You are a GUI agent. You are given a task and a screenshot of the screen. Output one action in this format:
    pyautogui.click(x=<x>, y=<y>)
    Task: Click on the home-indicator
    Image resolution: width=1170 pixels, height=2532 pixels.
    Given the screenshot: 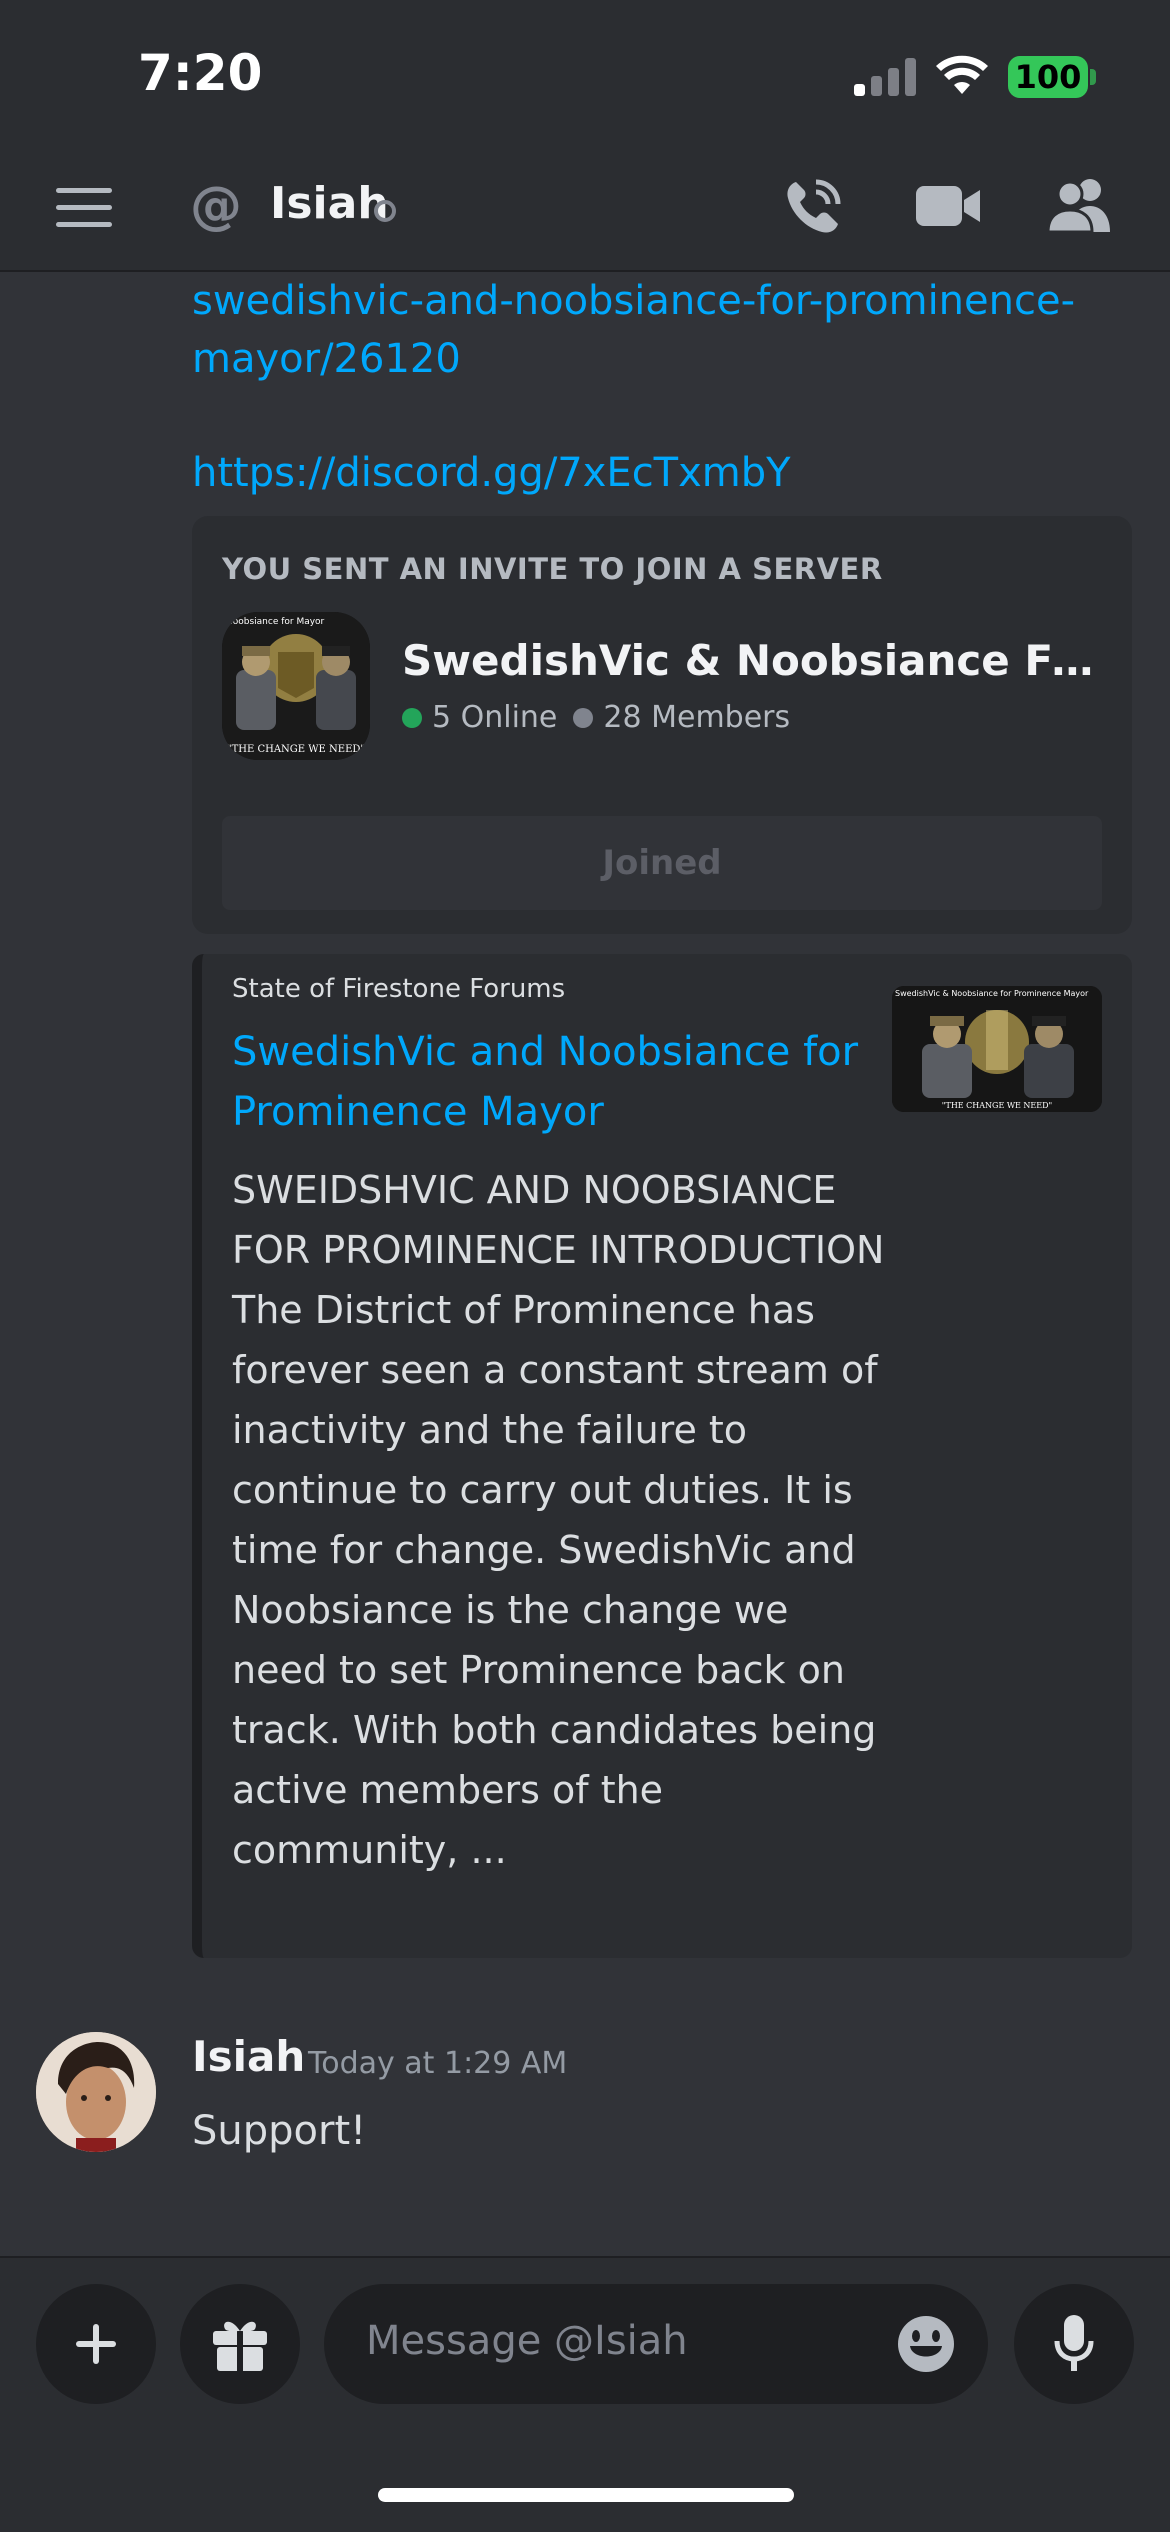 What is the action you would take?
    pyautogui.click(x=586, y=2495)
    